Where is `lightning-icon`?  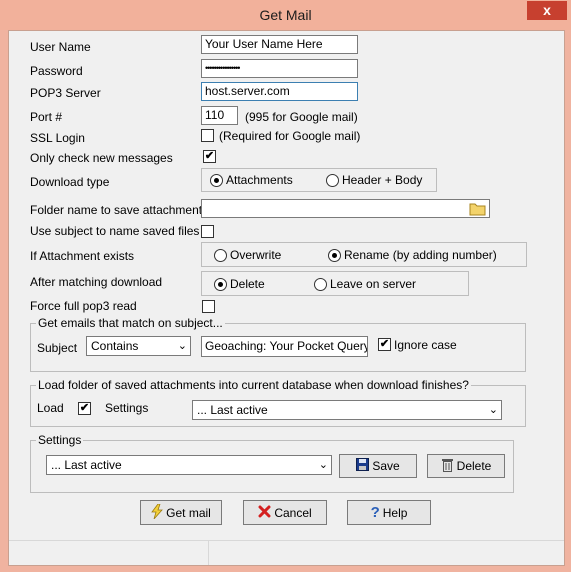 lightning-icon is located at coordinates (157, 512).